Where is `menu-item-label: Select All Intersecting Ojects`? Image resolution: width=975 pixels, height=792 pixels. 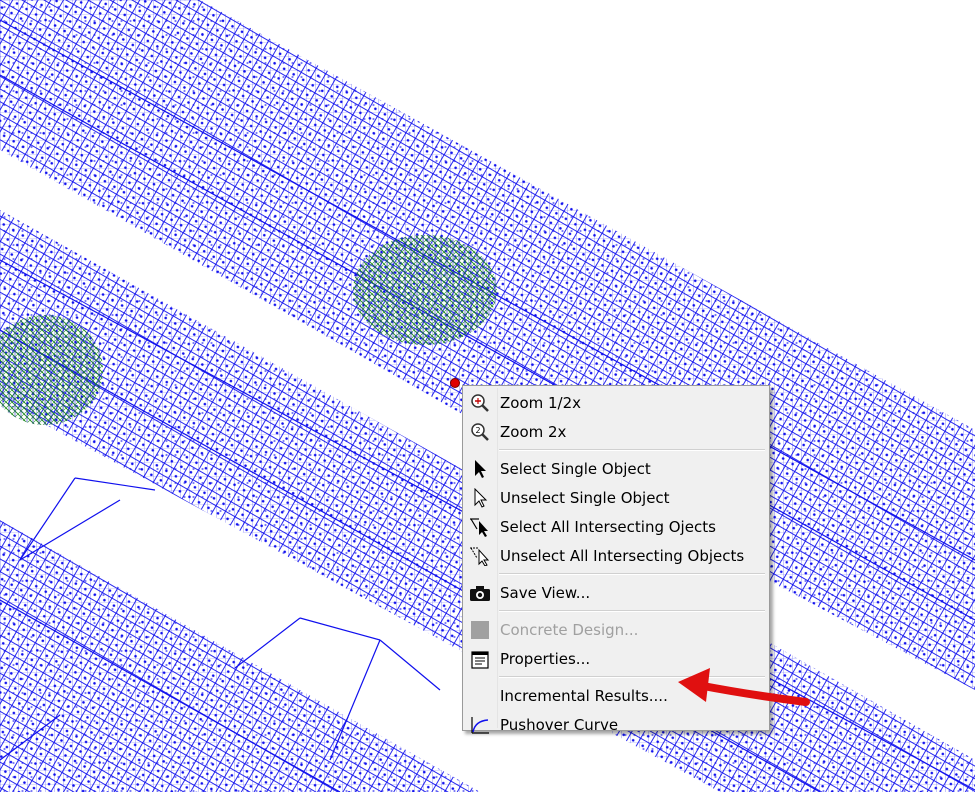
menu-item-label: Select All Intersecting Ojects is located at coordinates (608, 526).